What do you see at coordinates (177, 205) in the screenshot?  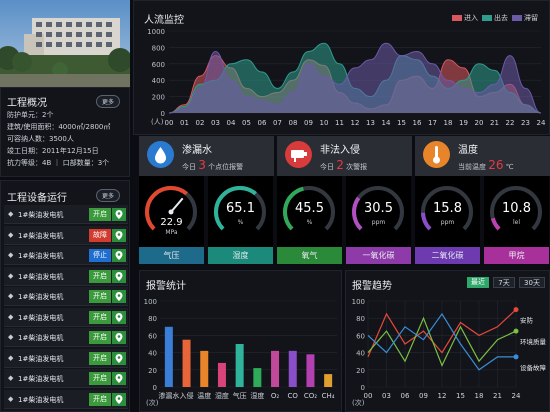 I see `gauge-needle` at bounding box center [177, 205].